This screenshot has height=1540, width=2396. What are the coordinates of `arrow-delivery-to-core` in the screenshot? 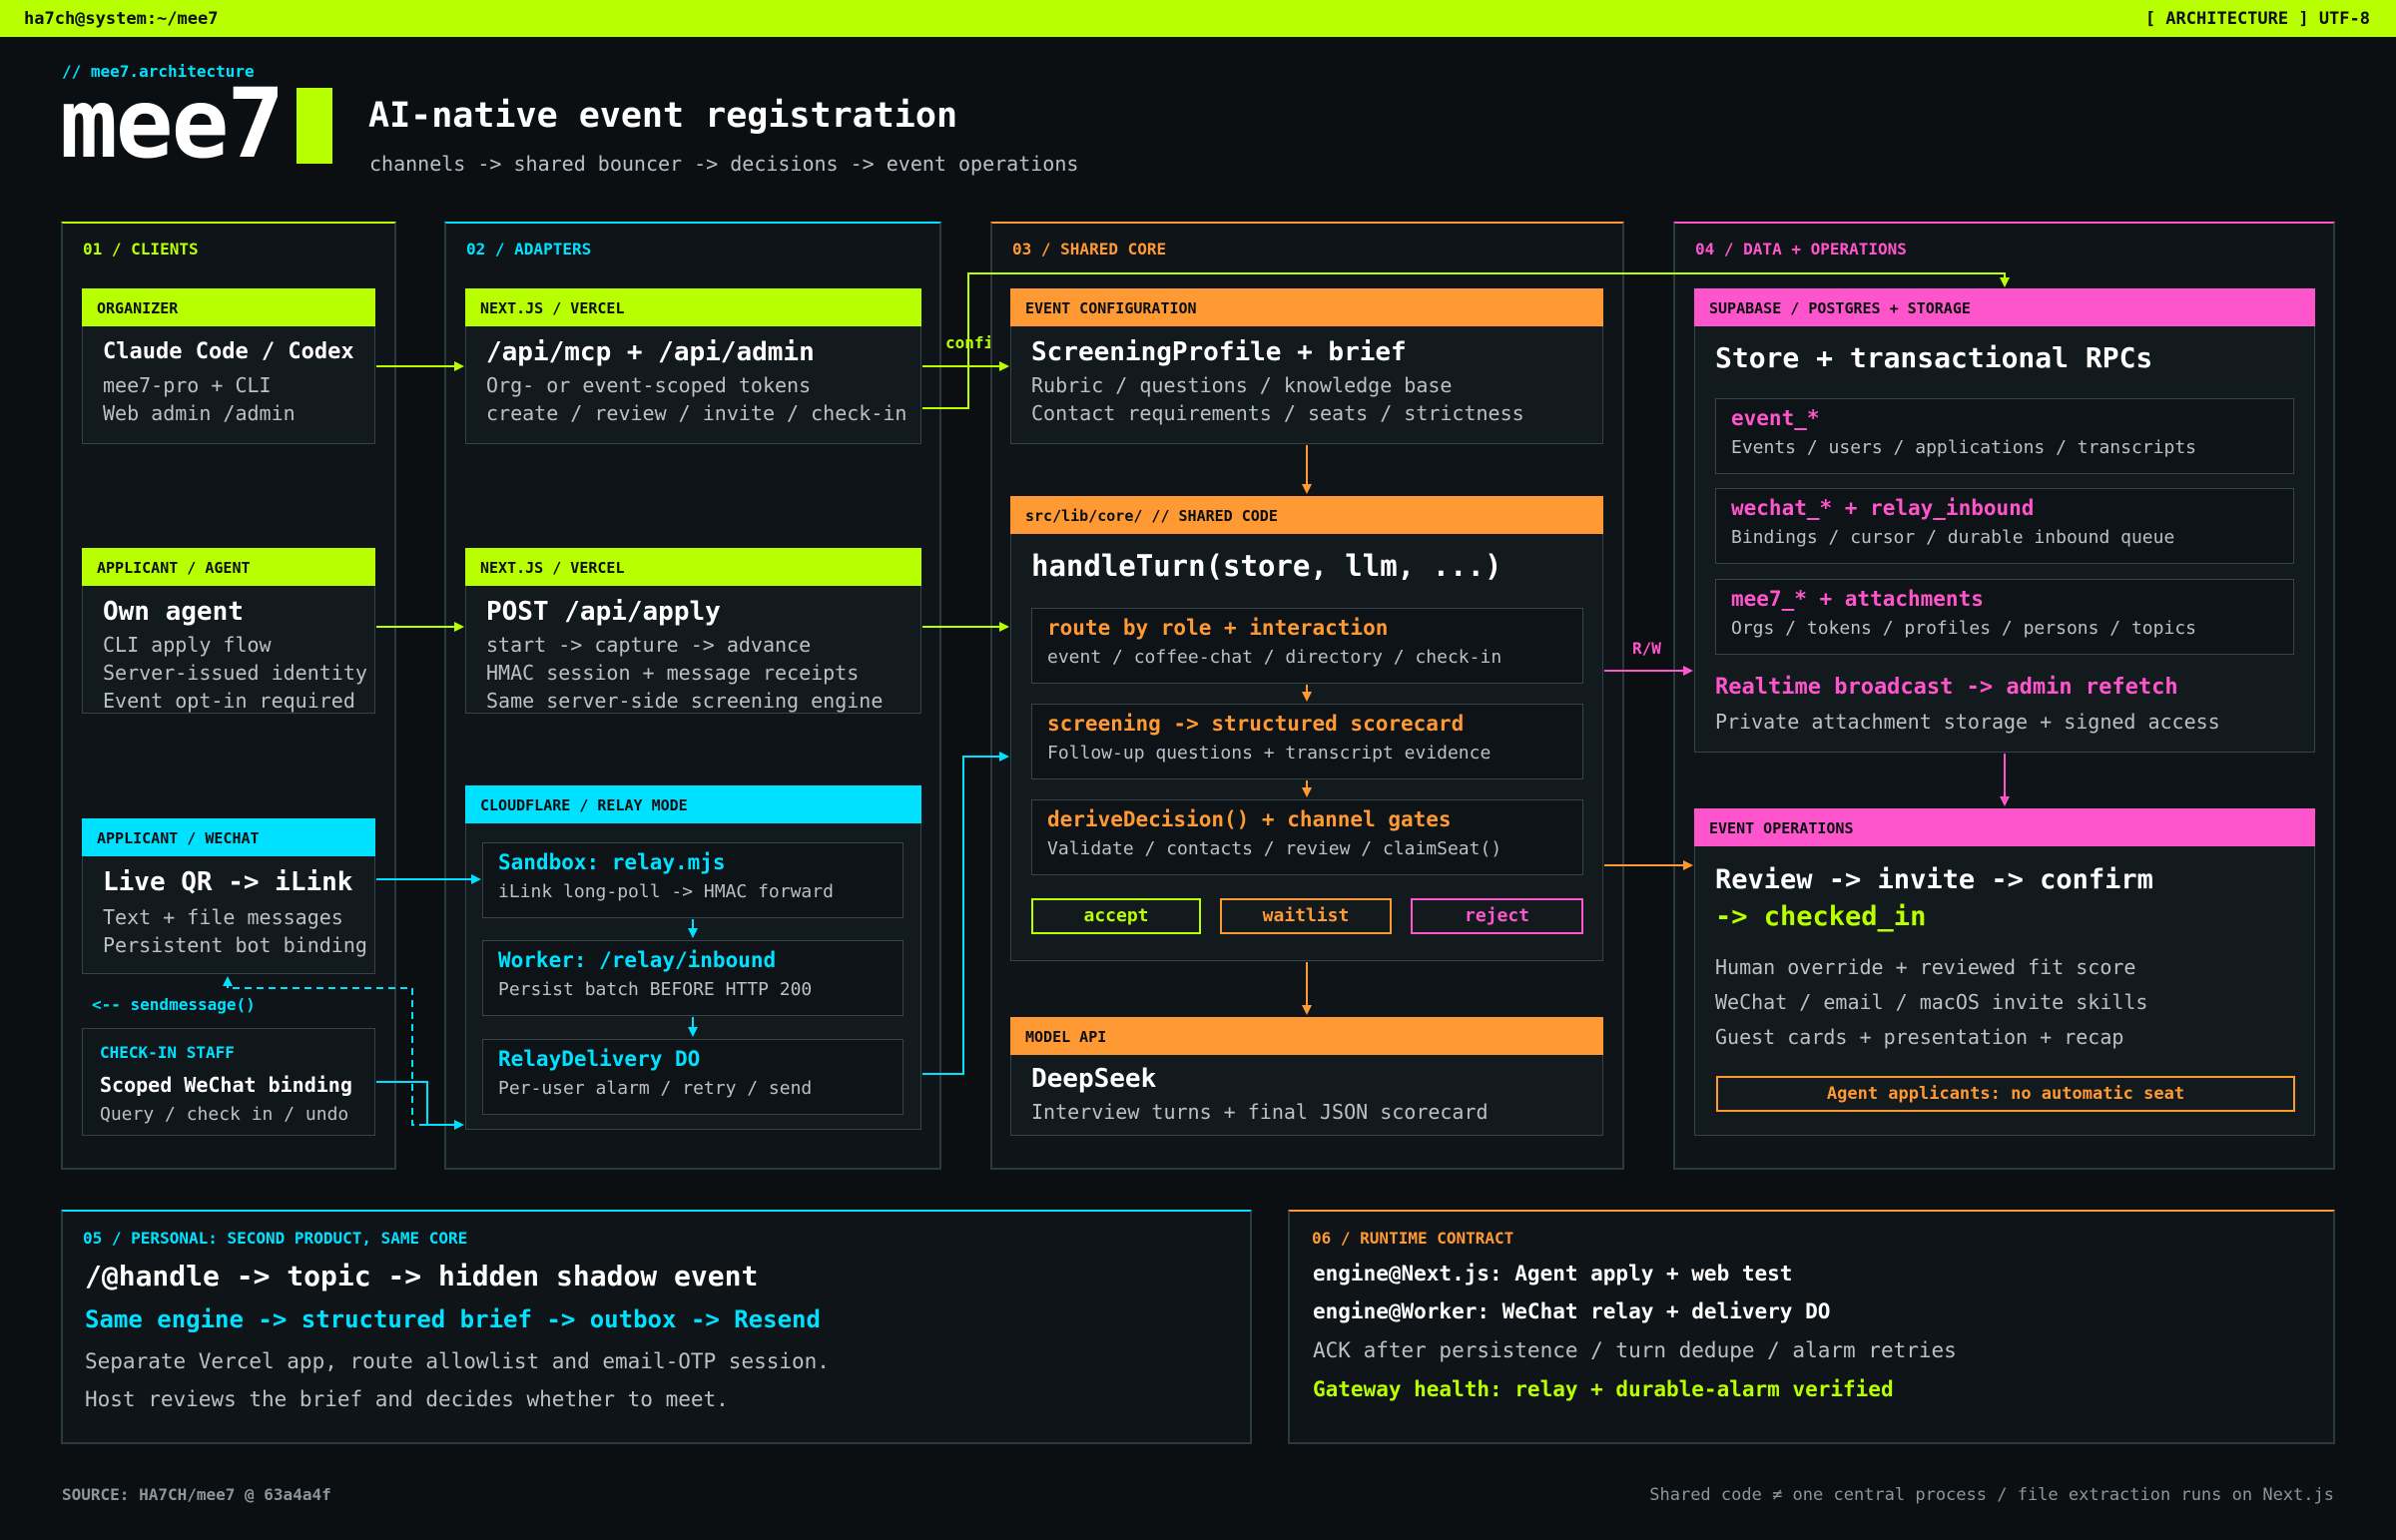 It's located at (965, 913).